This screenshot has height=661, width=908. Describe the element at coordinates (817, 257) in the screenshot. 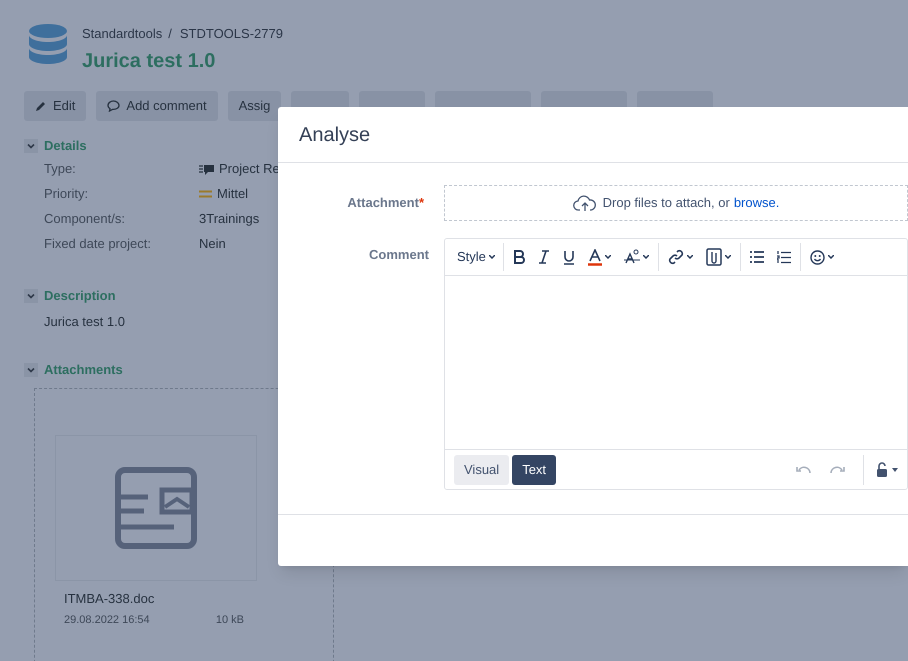

I see `emoji-icon` at that location.